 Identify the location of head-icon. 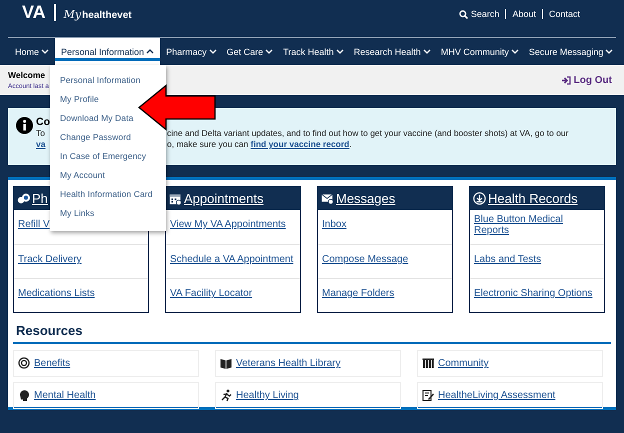
(24, 395).